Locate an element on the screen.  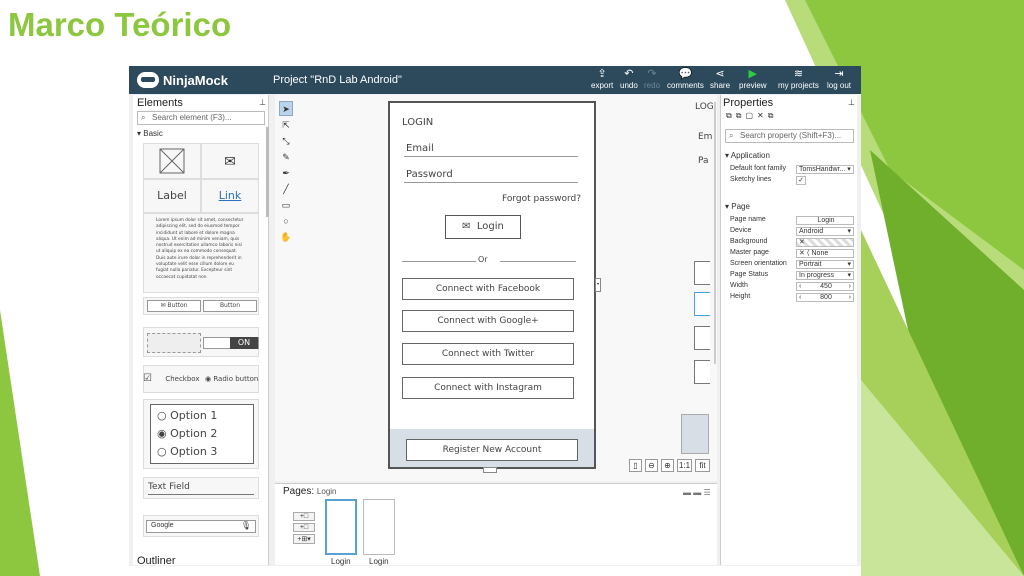
mockup-twitter-button: Connect with Twitter is located at coordinates (488, 354).